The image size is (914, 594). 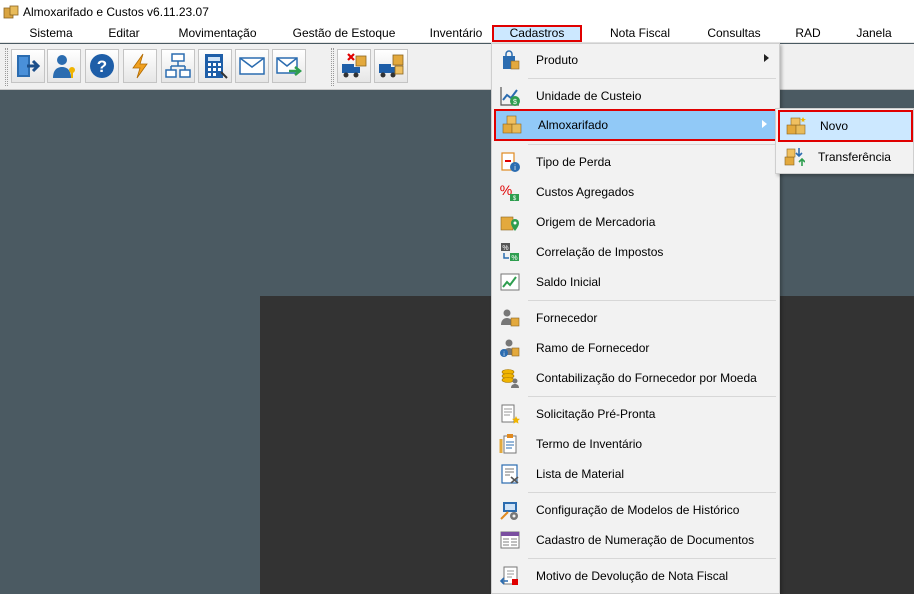 I want to click on truck-boxes-icon, so click(x=391, y=66).